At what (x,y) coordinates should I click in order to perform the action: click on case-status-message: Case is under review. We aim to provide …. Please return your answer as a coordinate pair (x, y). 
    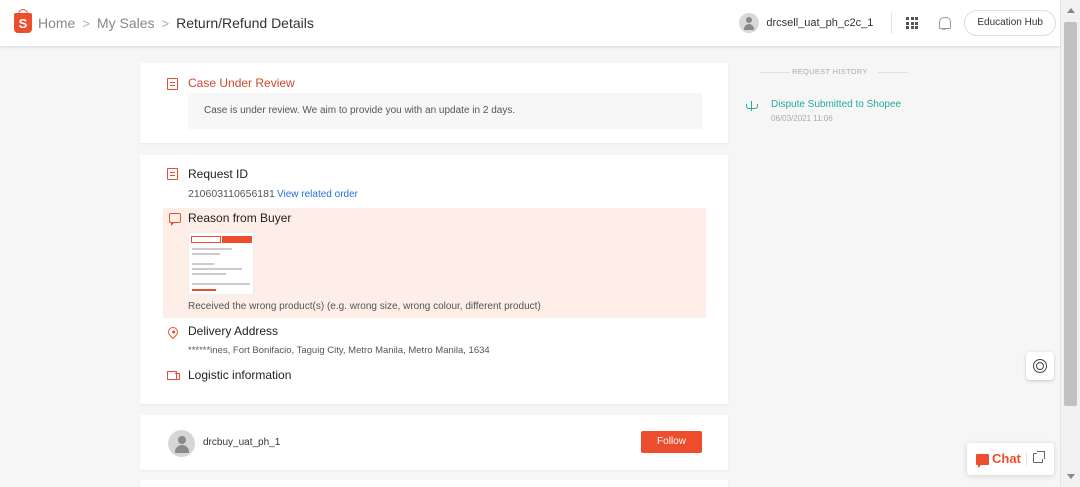
    Looking at the image, I should click on (445, 111).